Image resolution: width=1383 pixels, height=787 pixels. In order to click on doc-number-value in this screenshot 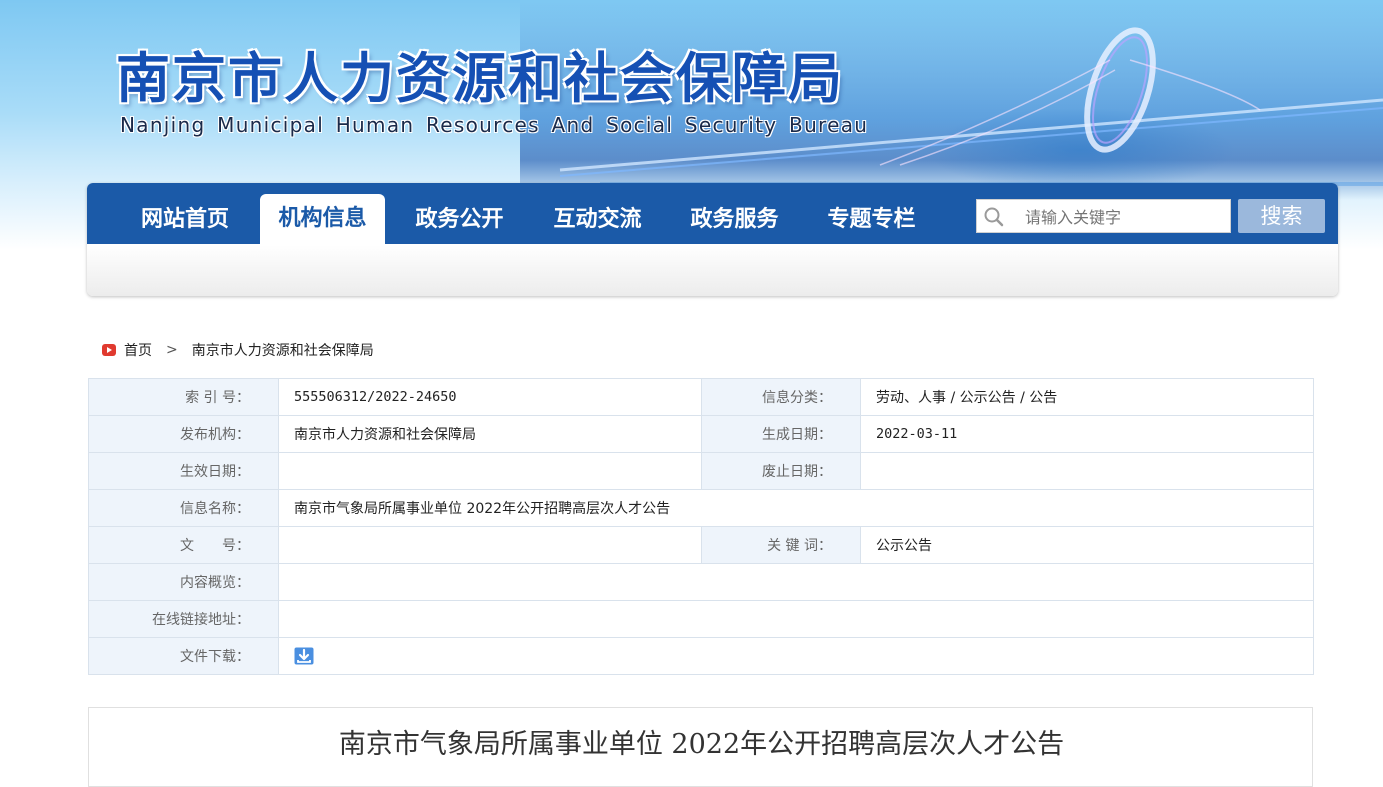, I will do `click(490, 545)`.